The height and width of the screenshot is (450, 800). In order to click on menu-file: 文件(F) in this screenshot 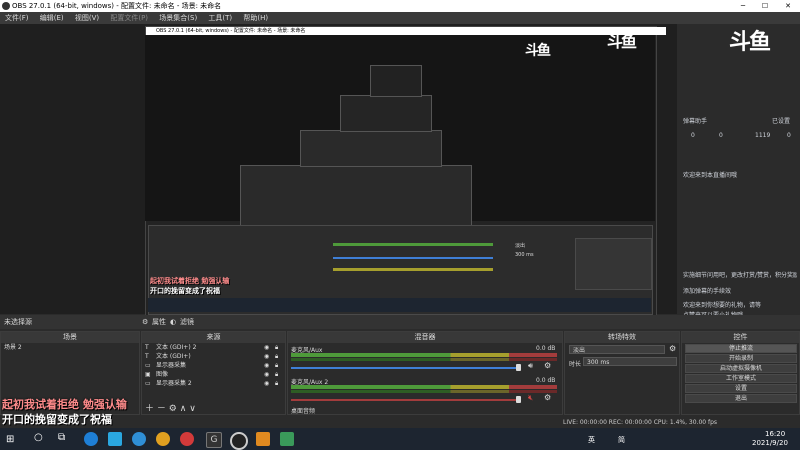, I will do `click(17, 18)`.